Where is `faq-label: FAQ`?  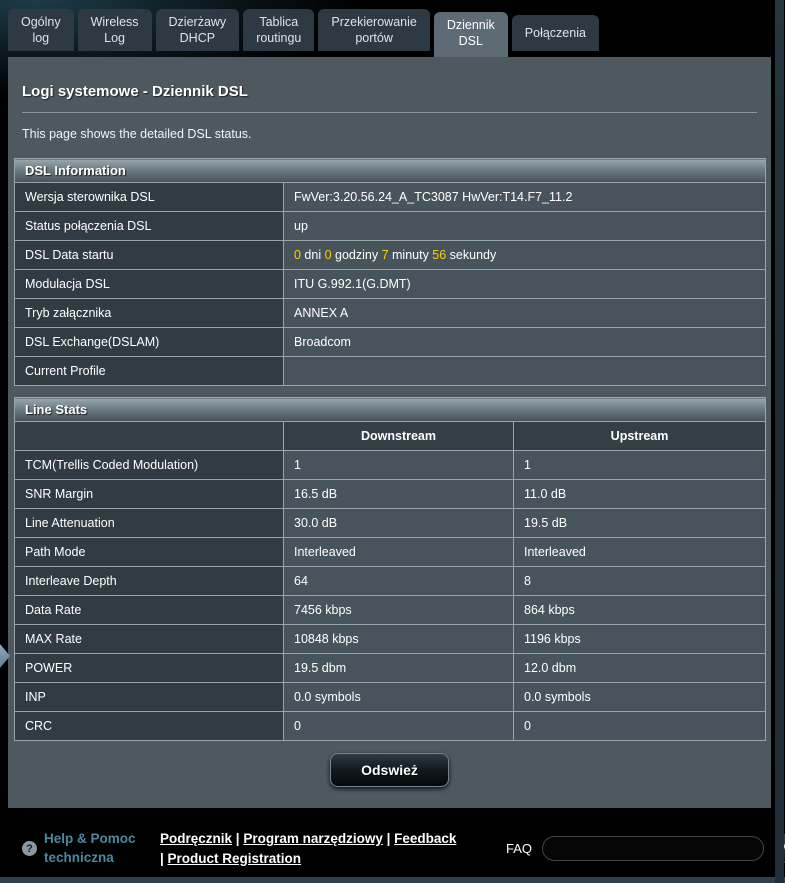 faq-label: FAQ is located at coordinates (519, 848).